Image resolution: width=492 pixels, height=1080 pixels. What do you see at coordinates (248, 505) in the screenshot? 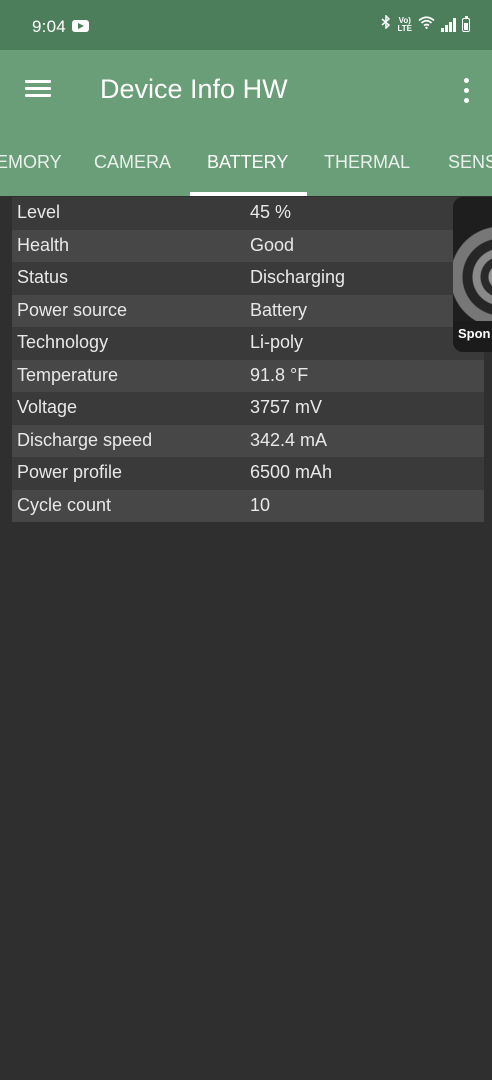
I see `table-row: Cycle count 10` at bounding box center [248, 505].